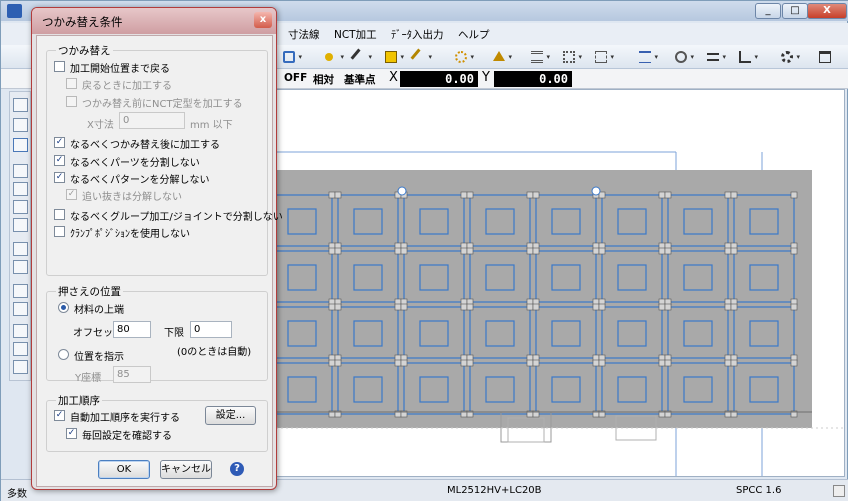 This screenshot has width=848, height=501. What do you see at coordinates (154, 21) in the screenshot?
I see `dialog-title-bar: つかみ替え条件 x` at bounding box center [154, 21].